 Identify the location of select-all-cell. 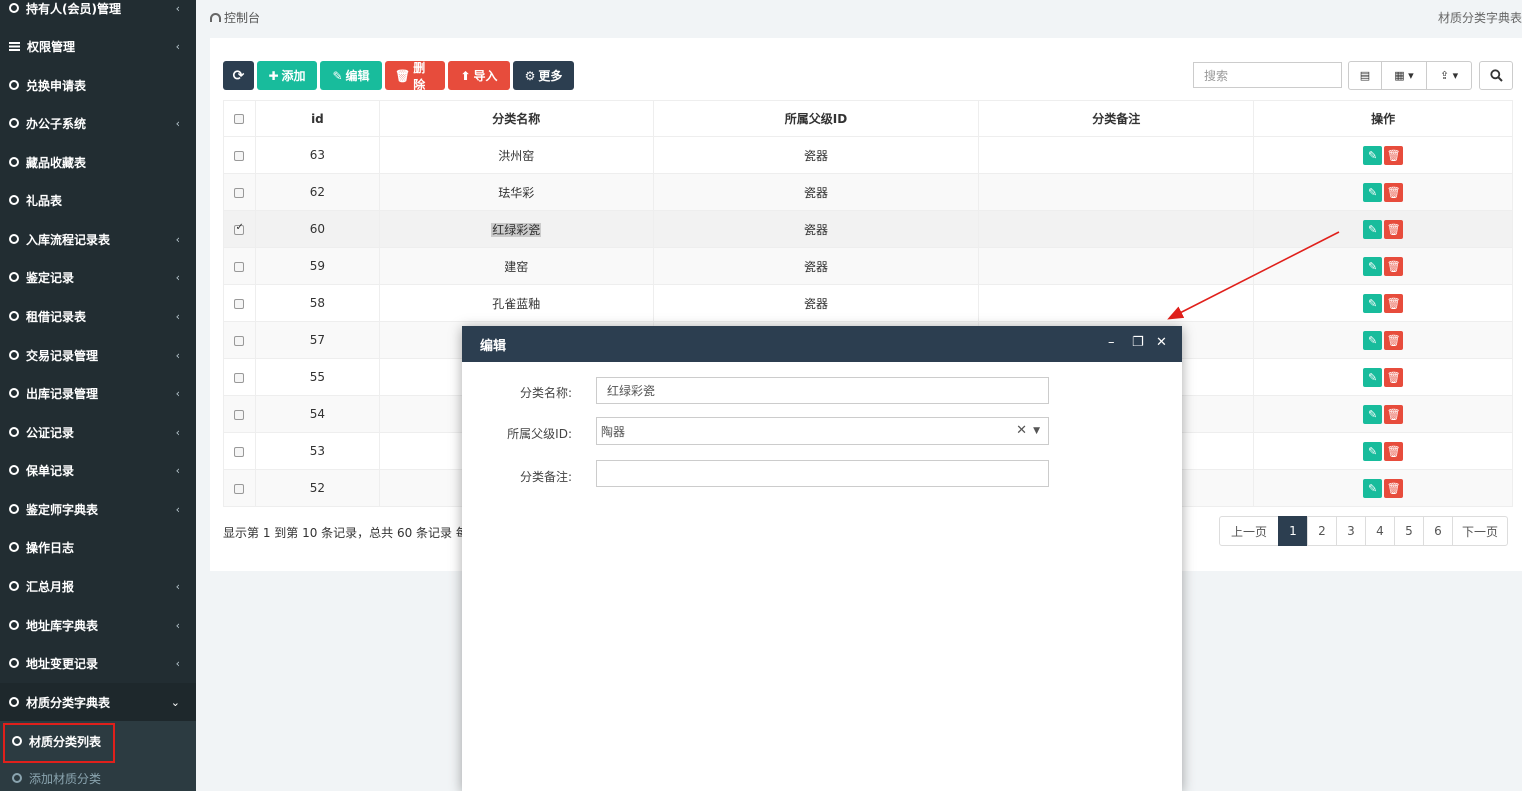
(239, 118).